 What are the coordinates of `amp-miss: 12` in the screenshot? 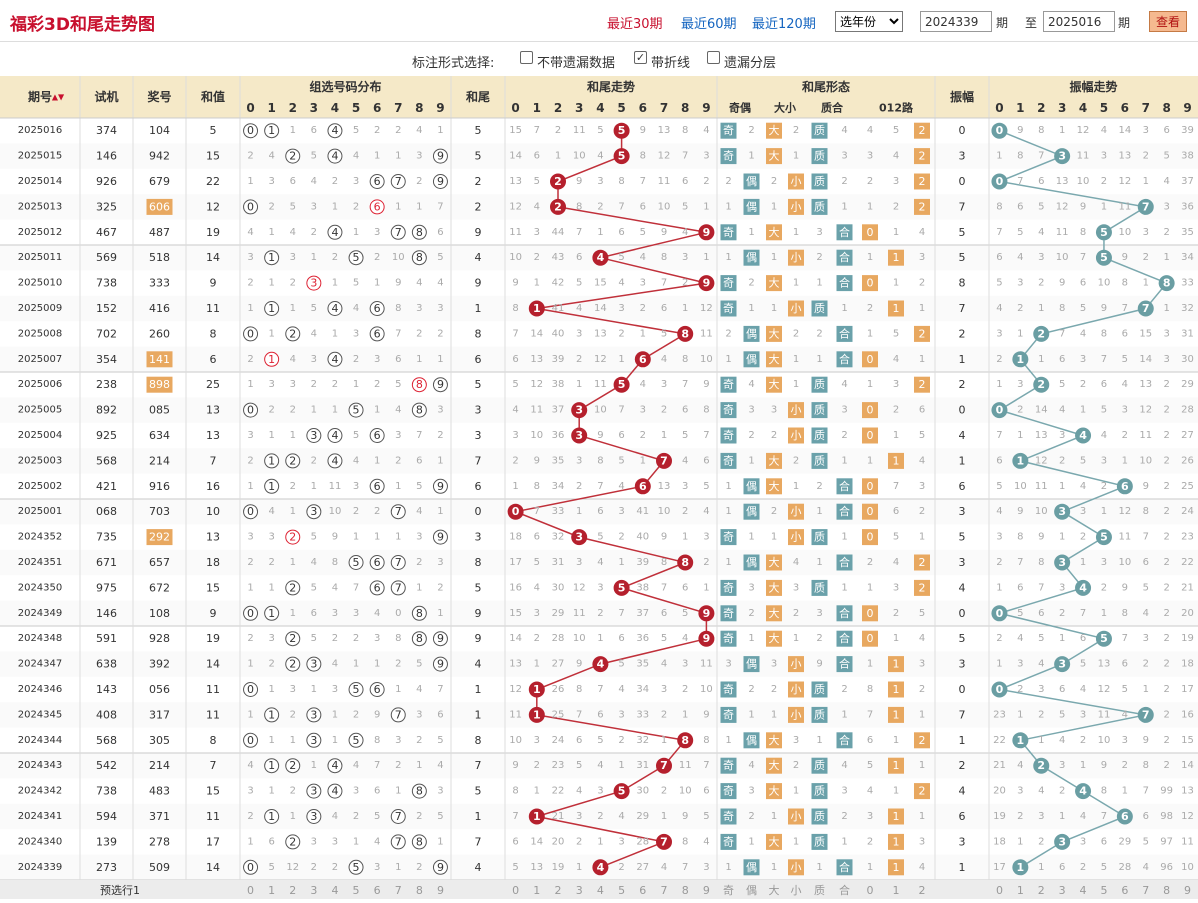 It's located at (1104, 689).